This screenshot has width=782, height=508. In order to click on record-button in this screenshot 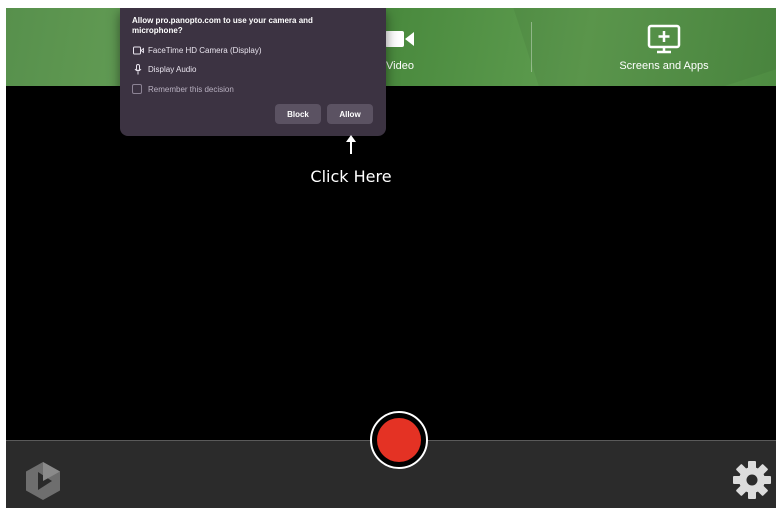, I will do `click(399, 440)`.